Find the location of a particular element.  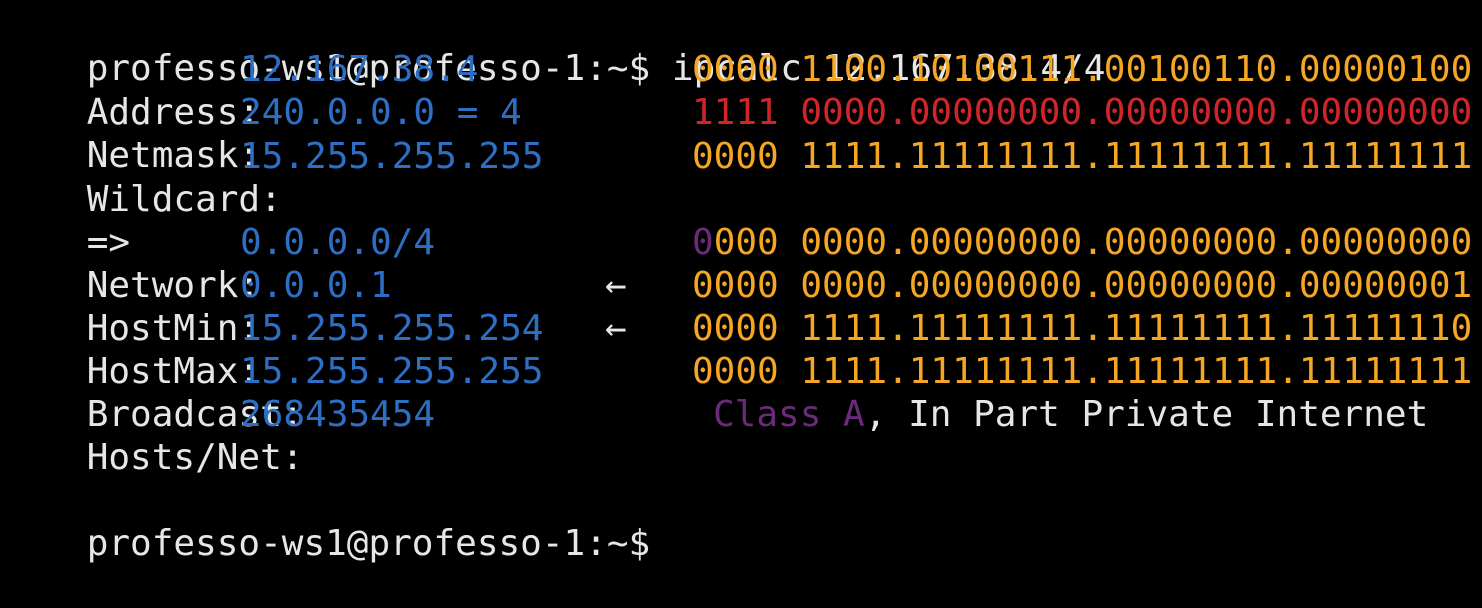

network-binary-class-bit: 0 is located at coordinates (703, 242).